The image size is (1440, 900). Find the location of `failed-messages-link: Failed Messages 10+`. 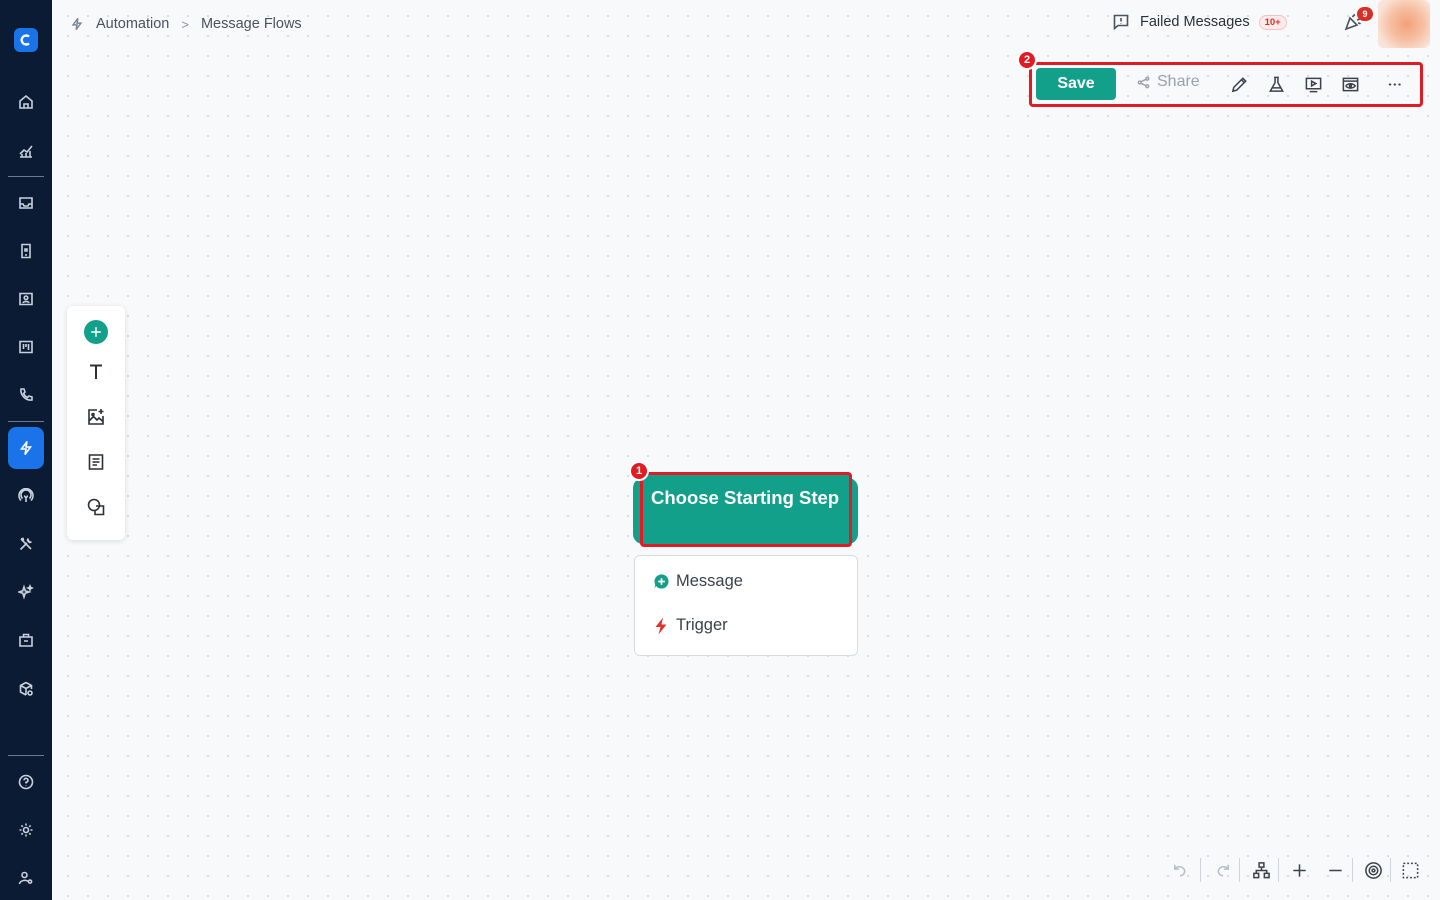

failed-messages-link: Failed Messages 10+ is located at coordinates (1199, 22).